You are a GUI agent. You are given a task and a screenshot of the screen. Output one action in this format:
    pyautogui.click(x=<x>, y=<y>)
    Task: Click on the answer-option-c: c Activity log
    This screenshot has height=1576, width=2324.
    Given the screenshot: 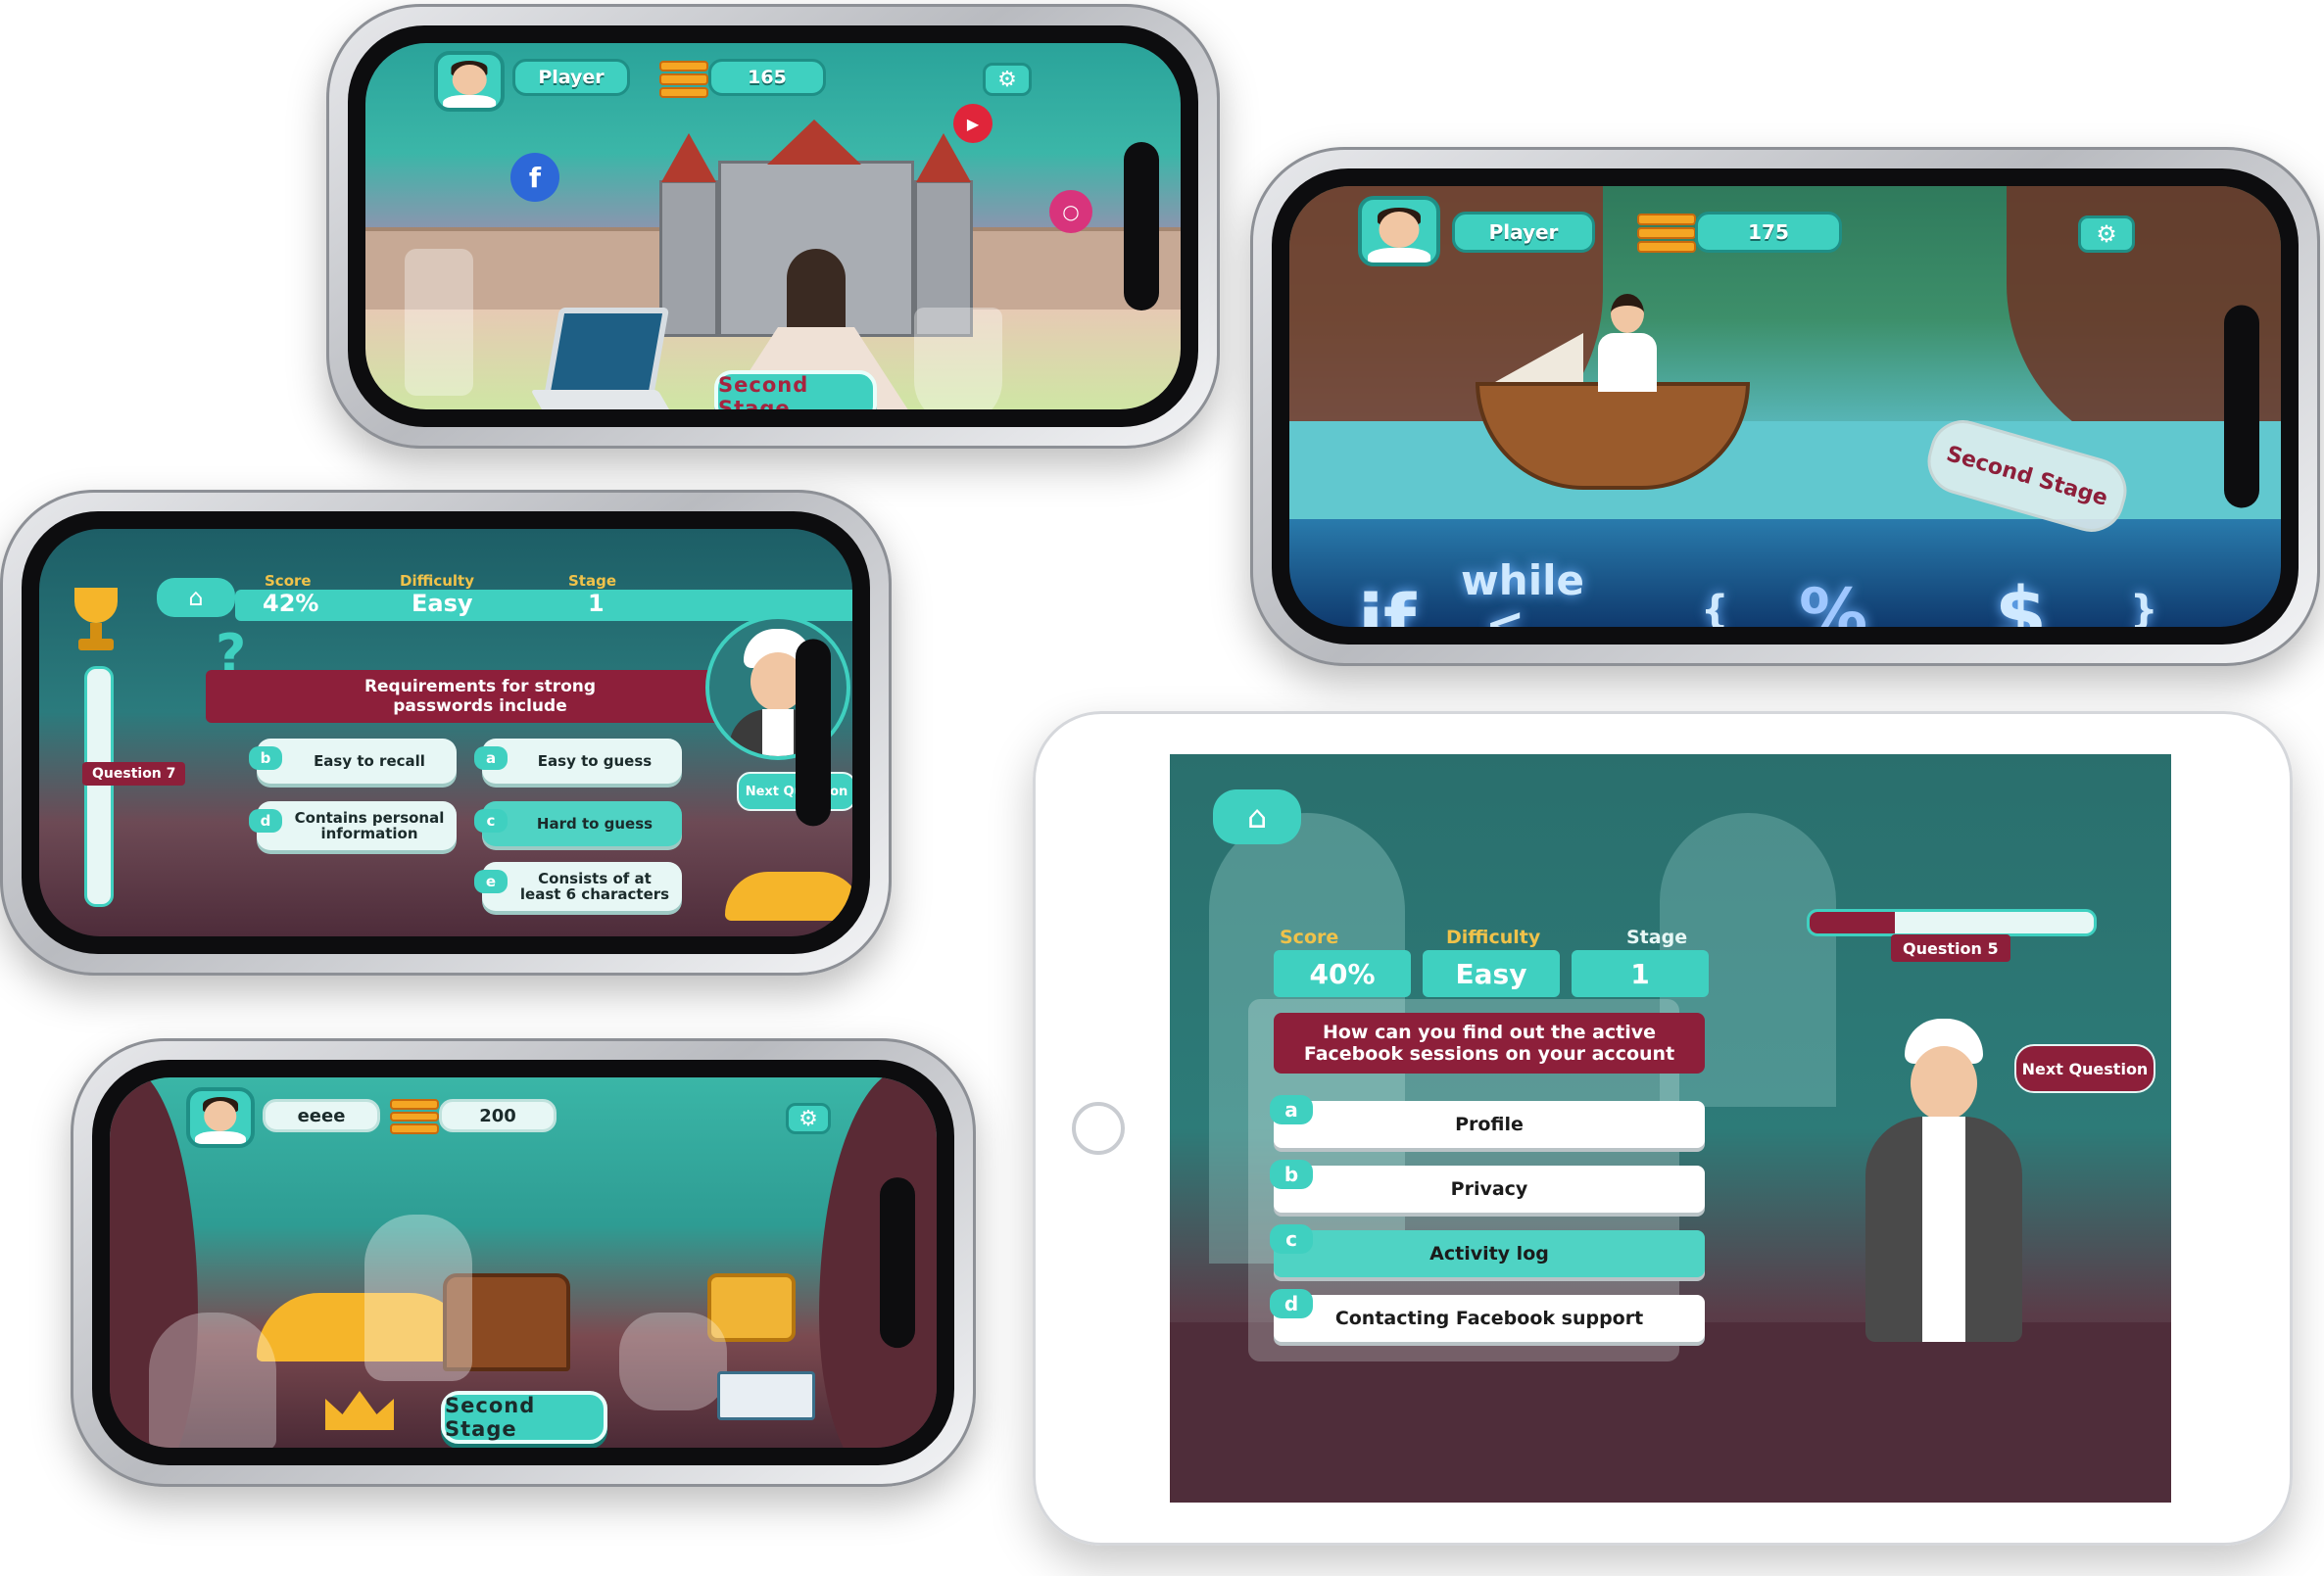 What is the action you would take?
    pyautogui.click(x=1487, y=1251)
    